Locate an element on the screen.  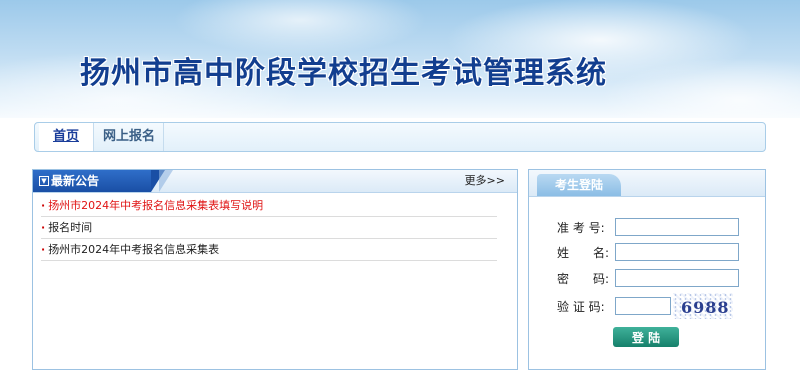
more-link: 更多>> is located at coordinates (485, 181).